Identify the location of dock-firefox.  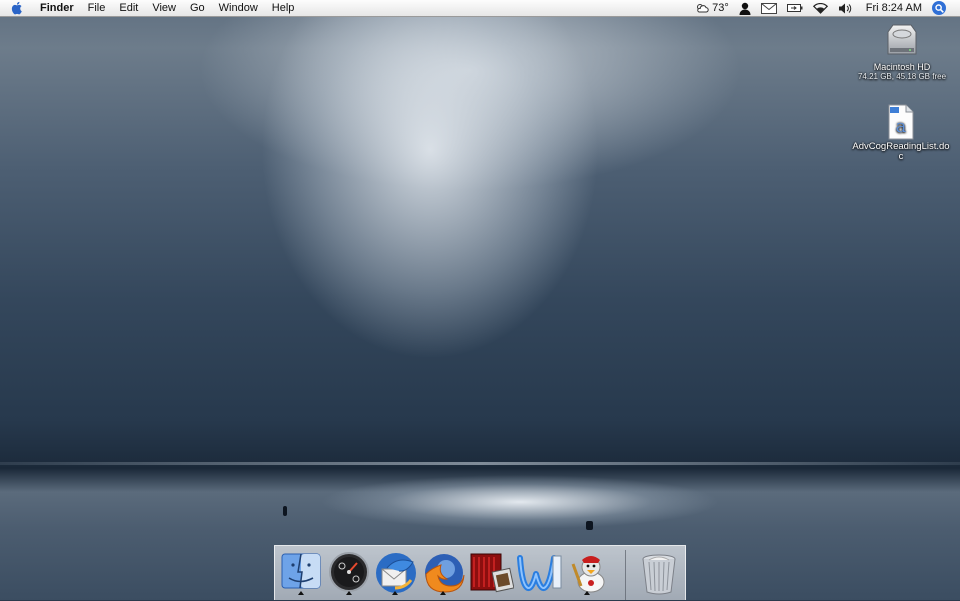
(443, 574).